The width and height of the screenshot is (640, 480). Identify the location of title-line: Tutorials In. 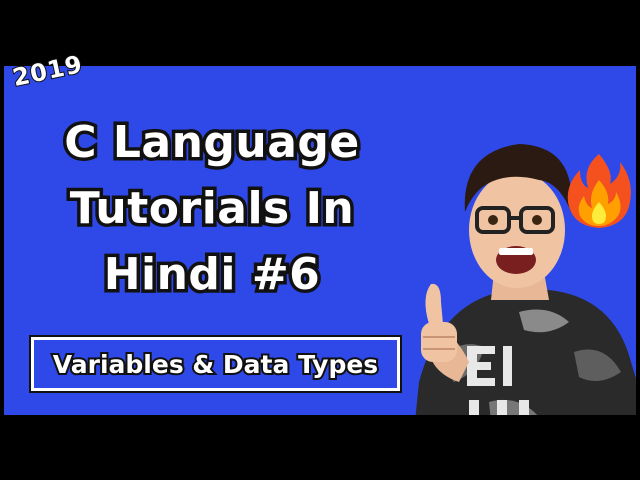
(211, 209).